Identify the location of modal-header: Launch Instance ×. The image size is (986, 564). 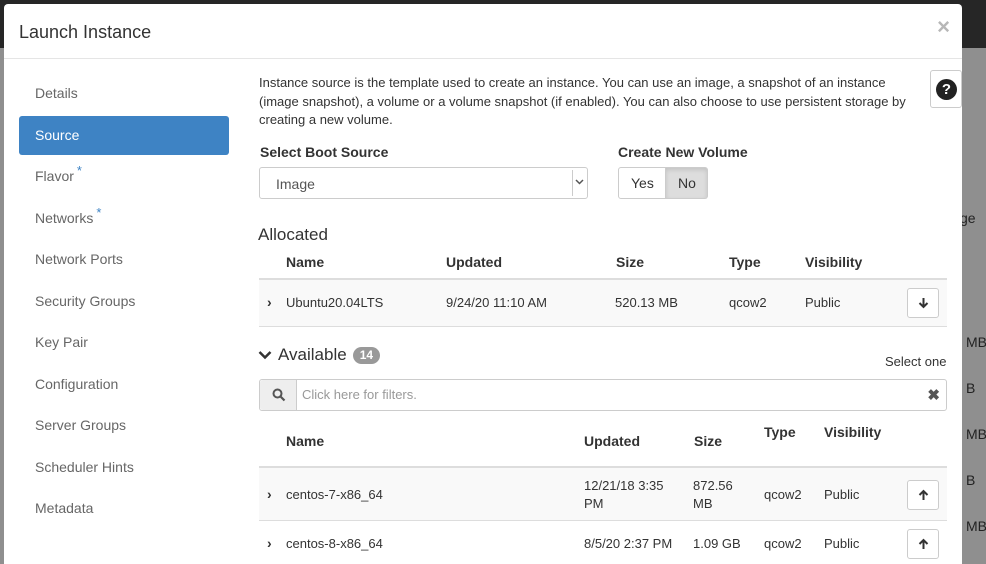
(483, 31).